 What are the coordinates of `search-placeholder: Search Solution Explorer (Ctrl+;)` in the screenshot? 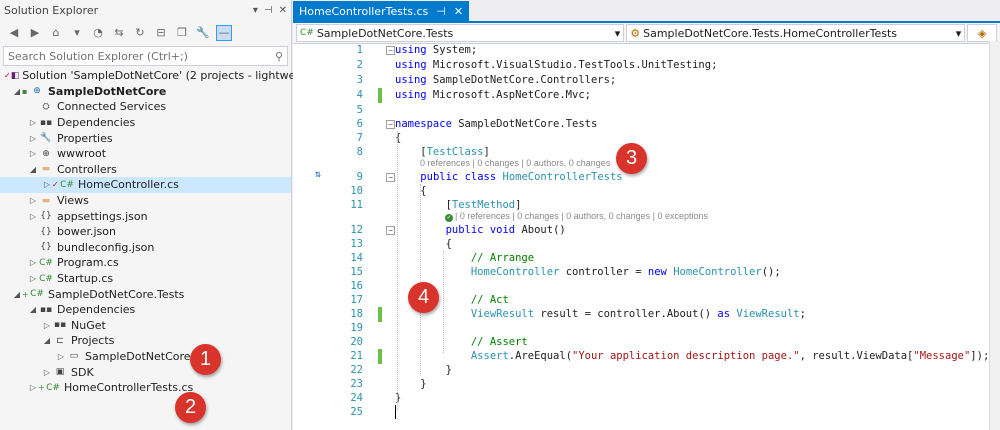 It's located at (98, 56).